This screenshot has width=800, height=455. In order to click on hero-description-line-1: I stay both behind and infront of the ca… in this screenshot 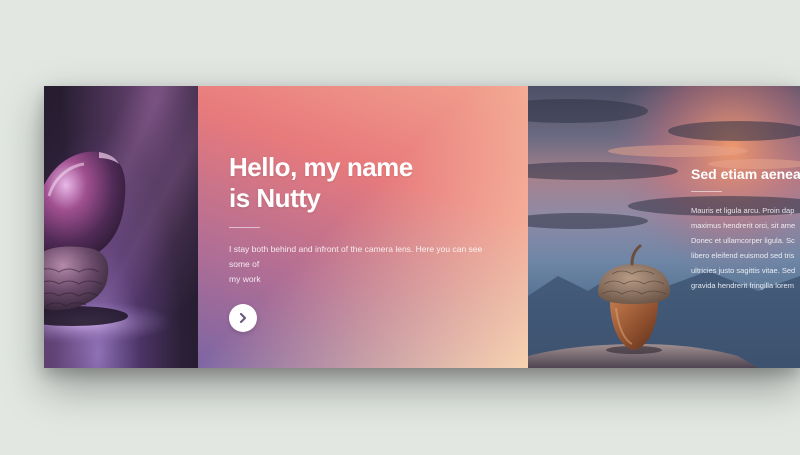, I will do `click(356, 256)`.